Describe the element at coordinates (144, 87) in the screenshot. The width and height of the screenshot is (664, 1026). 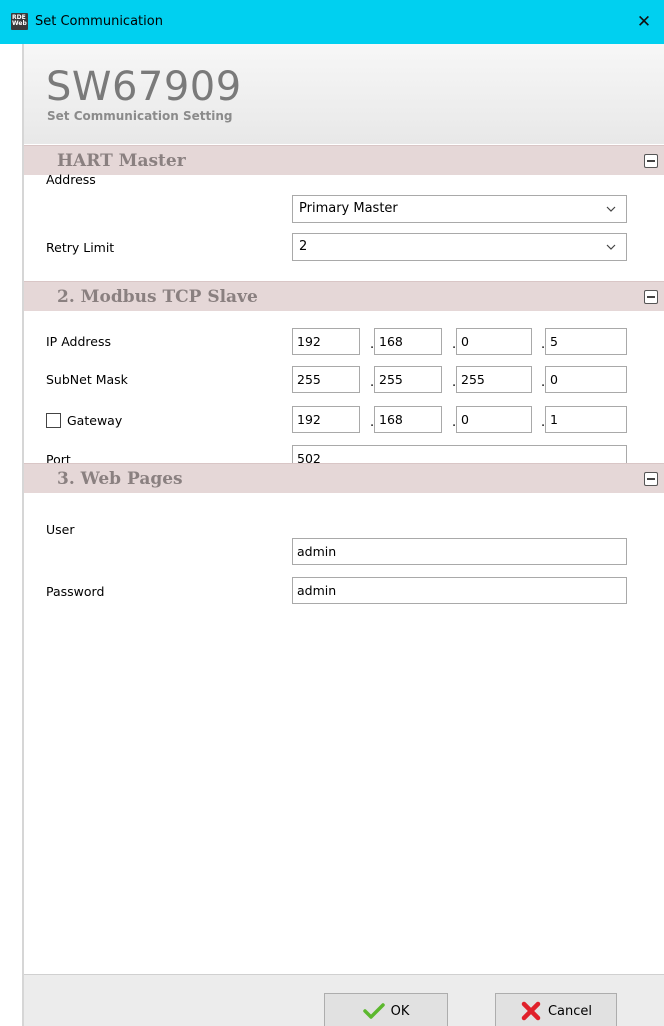
I see `product-name: SW67909` at that location.